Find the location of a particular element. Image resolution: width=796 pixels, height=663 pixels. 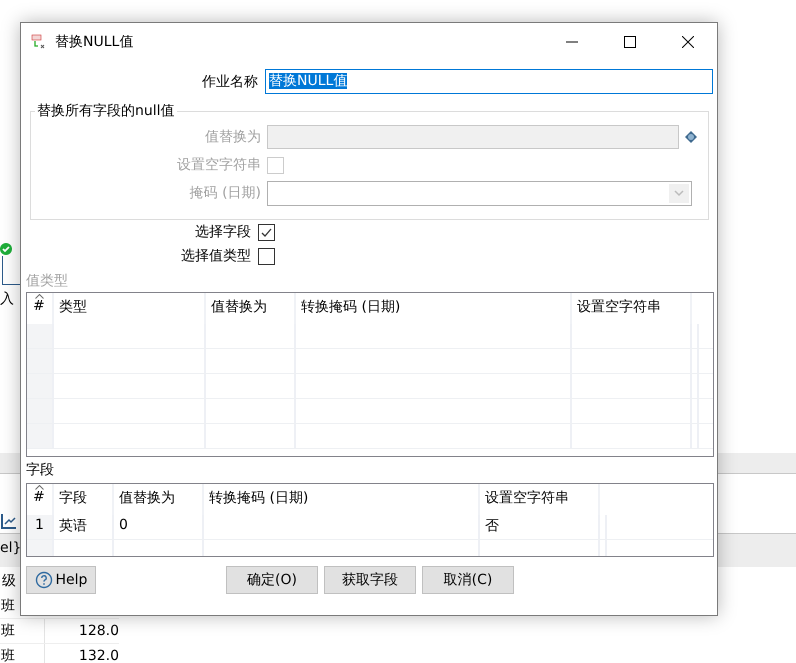

table-cell: 0 is located at coordinates (159, 527).